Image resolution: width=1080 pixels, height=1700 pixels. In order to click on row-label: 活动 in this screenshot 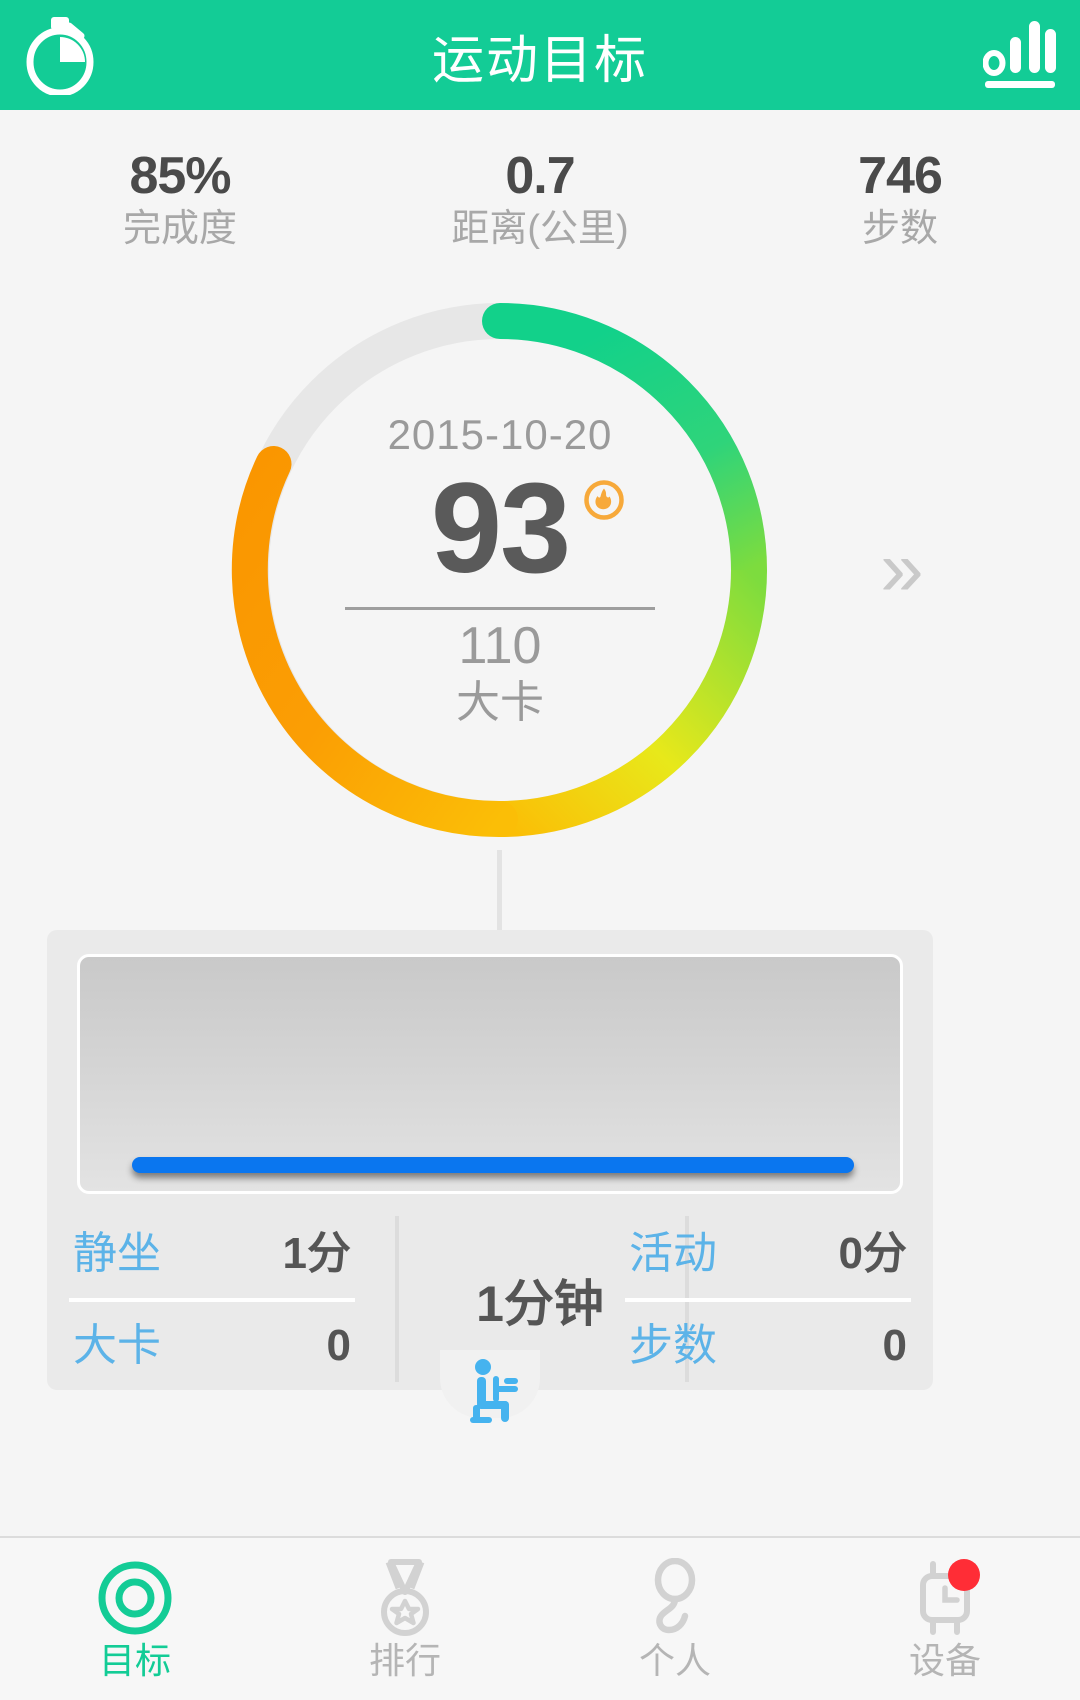, I will do `click(673, 1253)`.